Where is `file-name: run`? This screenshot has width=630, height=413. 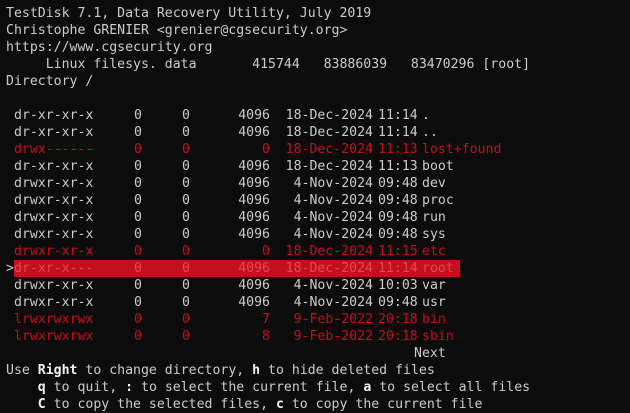
file-name: run is located at coordinates (434, 217).